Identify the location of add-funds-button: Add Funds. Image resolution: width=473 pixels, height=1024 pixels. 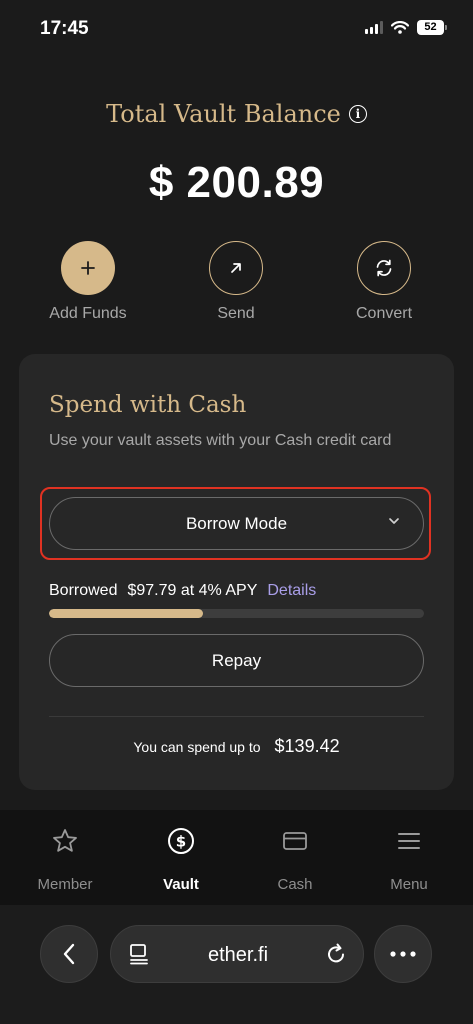
(88, 282).